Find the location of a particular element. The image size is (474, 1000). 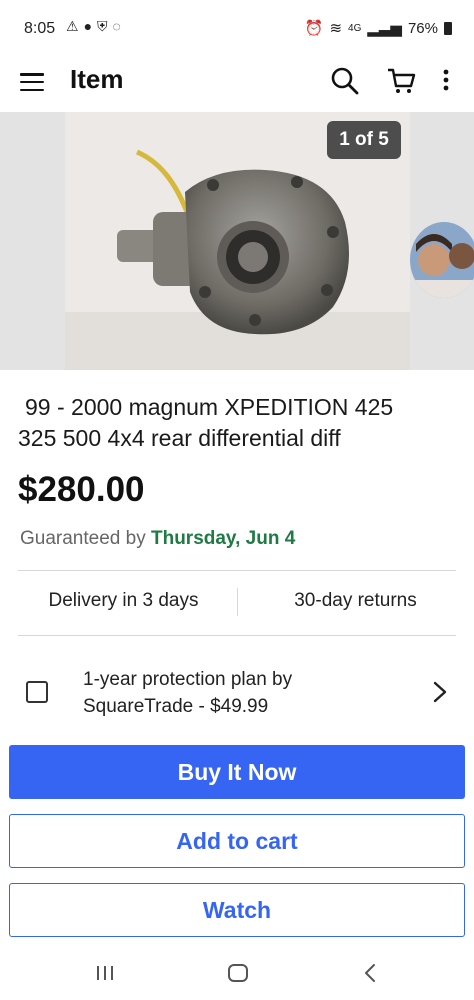

more-vertical-icon is located at coordinates (446, 81).